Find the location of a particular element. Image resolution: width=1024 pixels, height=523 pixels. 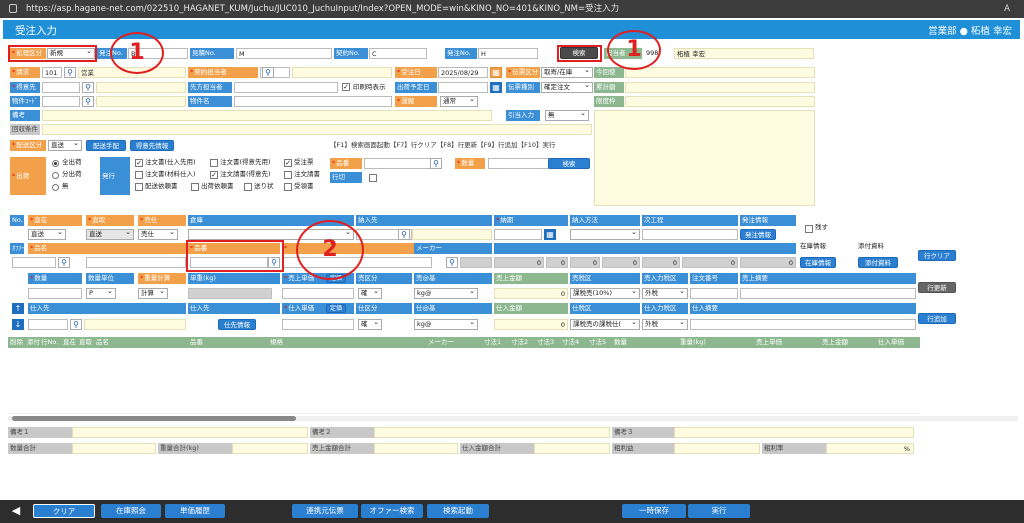

shi-kijun-select: kg@ is located at coordinates (446, 324).